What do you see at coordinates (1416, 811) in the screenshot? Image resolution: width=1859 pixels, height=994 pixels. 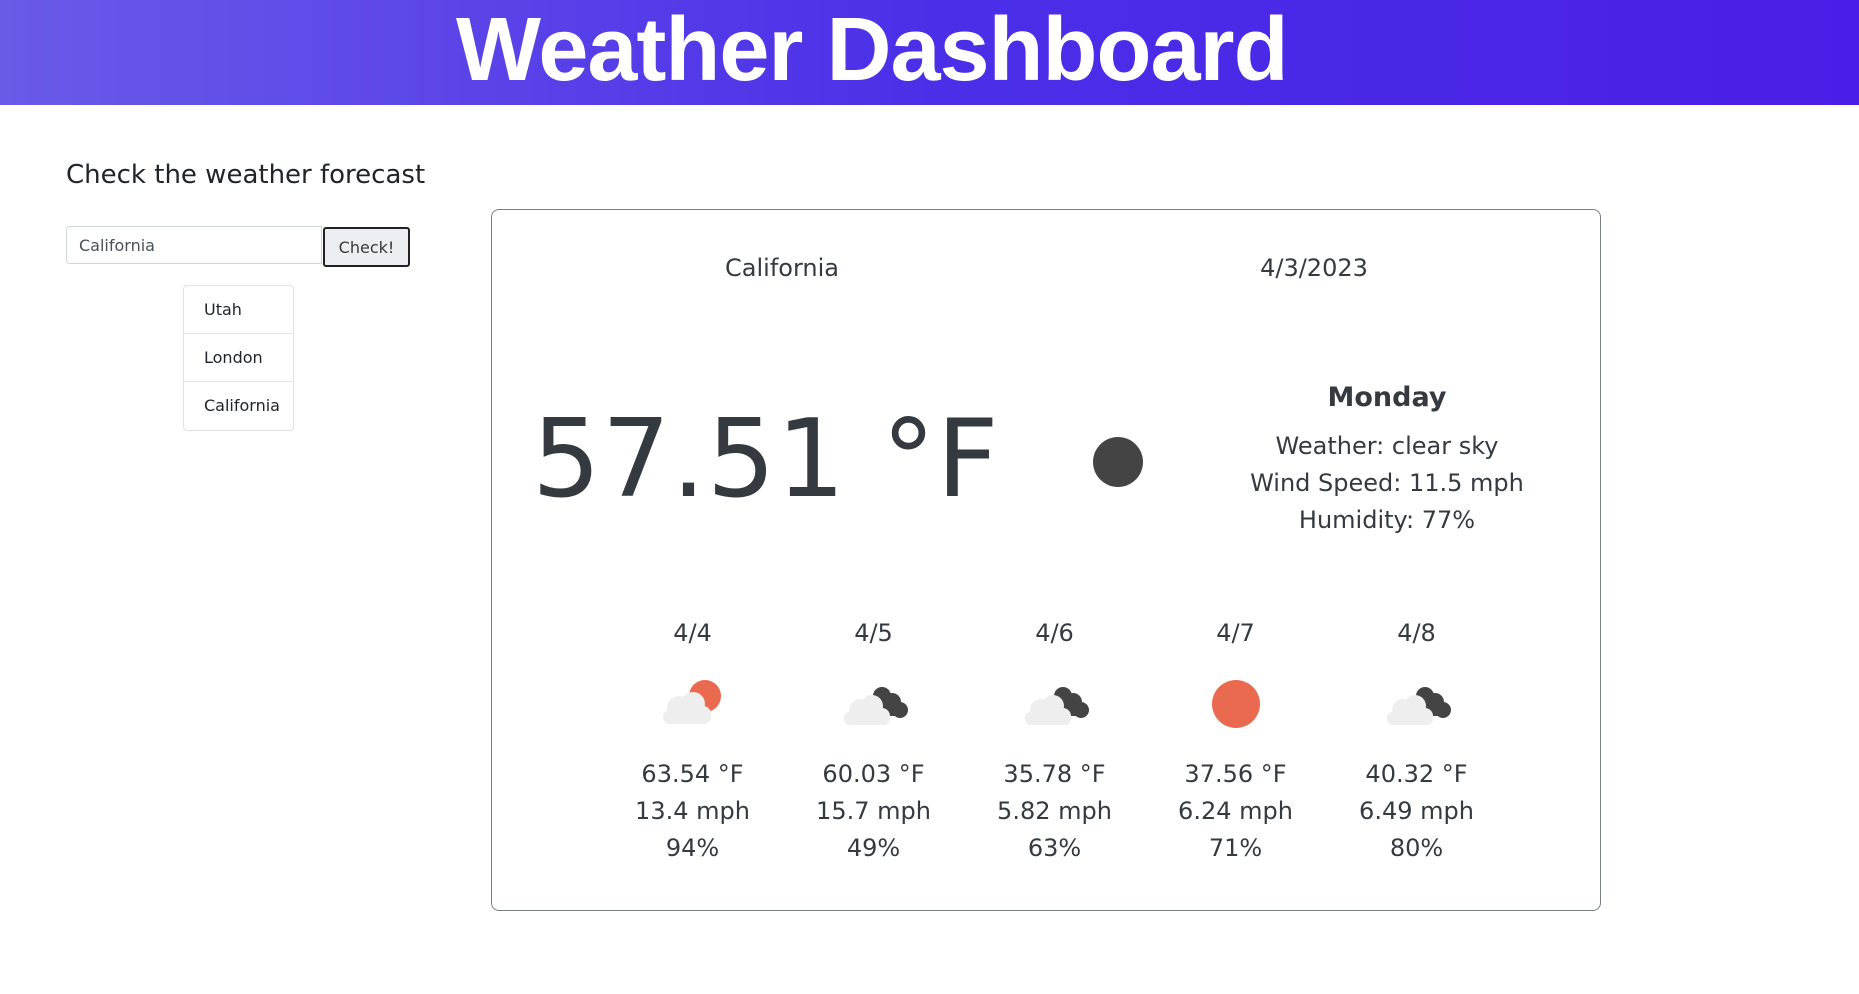 I see `forecast-wind: 6.49 mph` at bounding box center [1416, 811].